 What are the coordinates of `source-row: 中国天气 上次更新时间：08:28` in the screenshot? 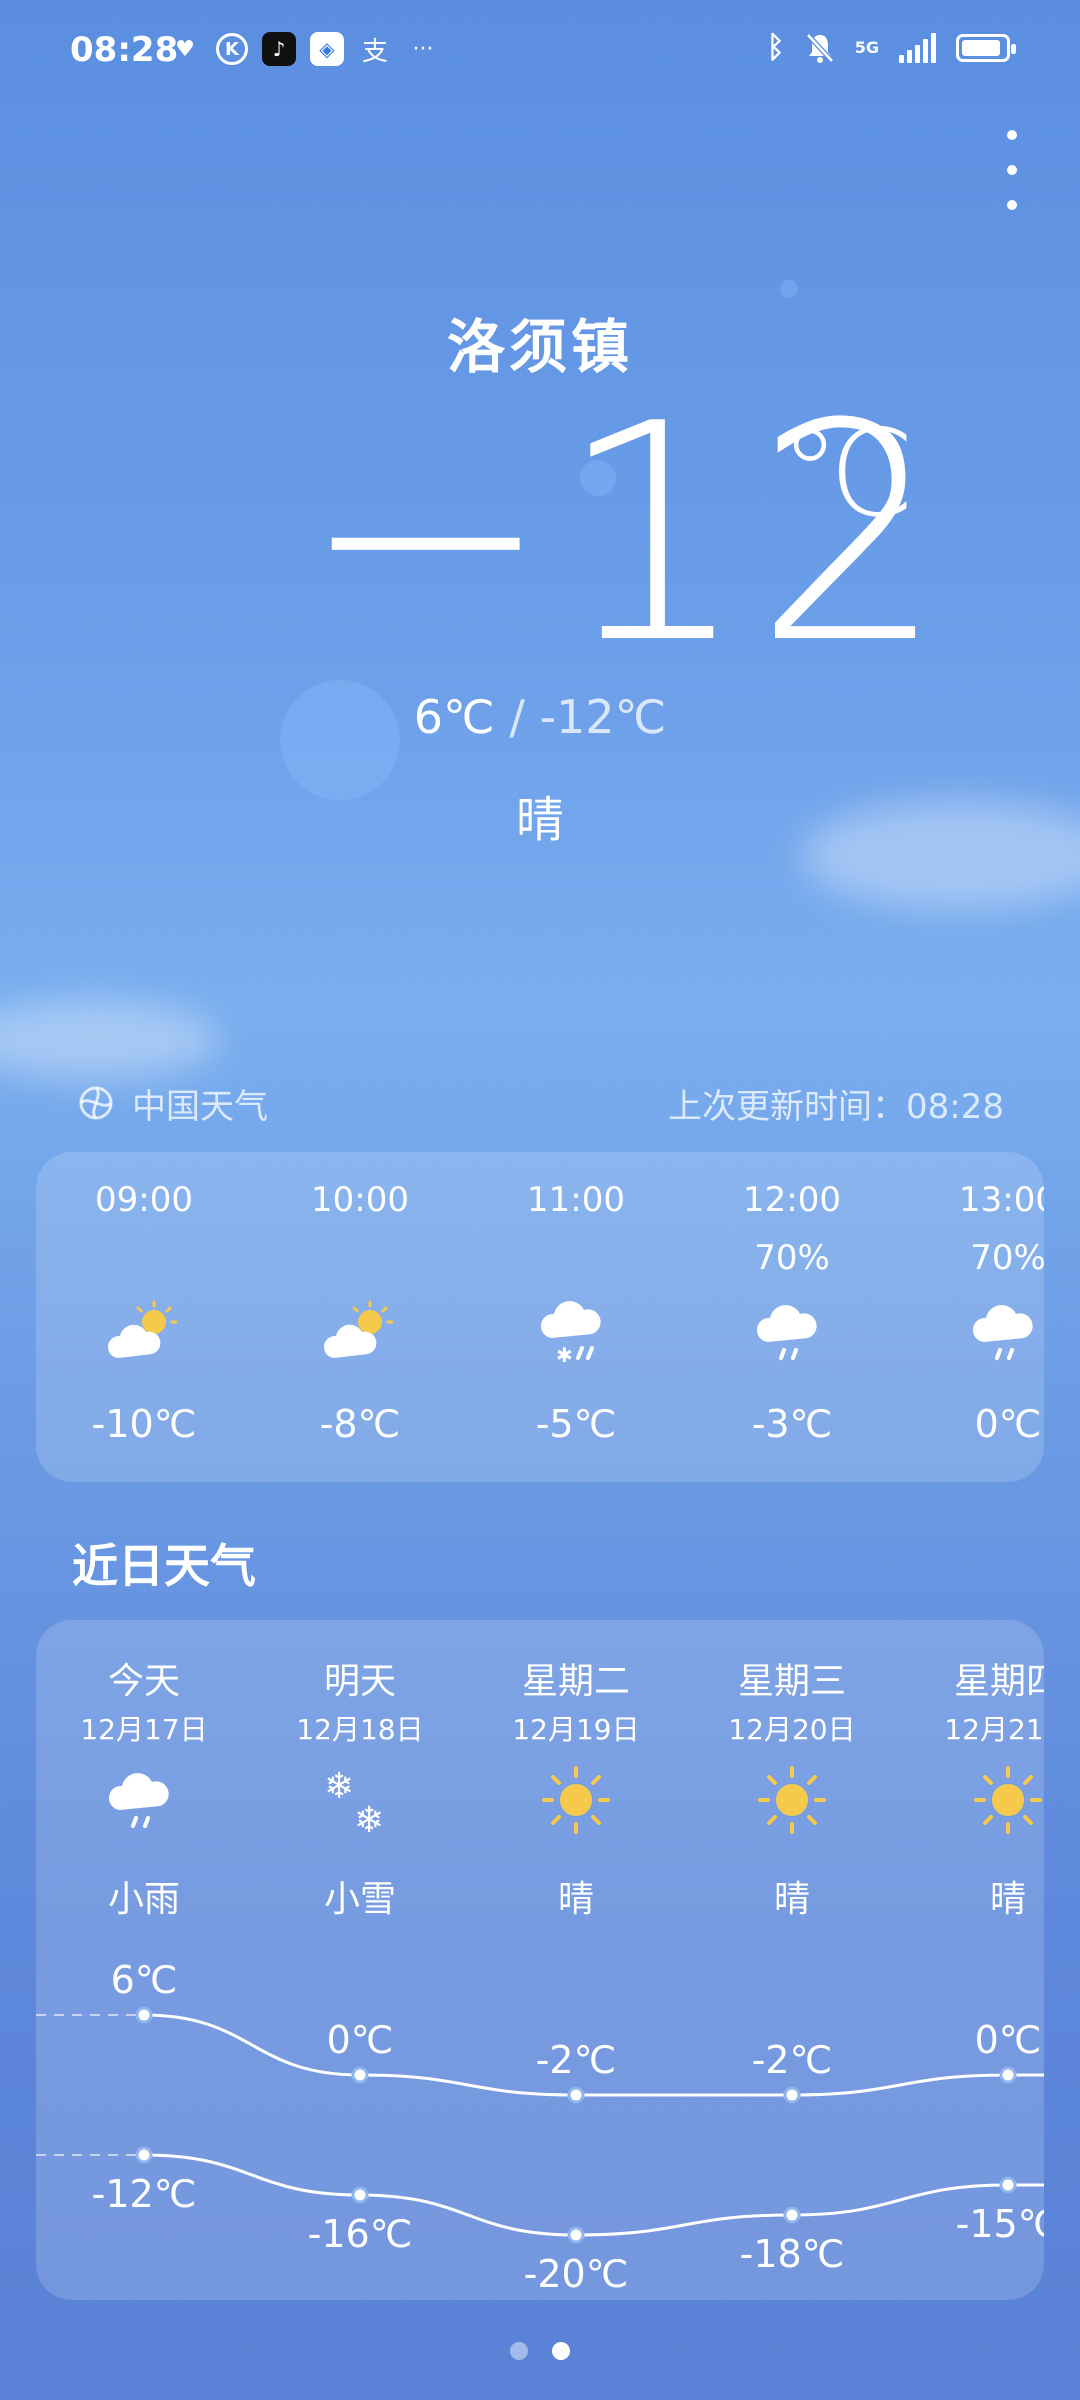 It's located at (540, 1103).